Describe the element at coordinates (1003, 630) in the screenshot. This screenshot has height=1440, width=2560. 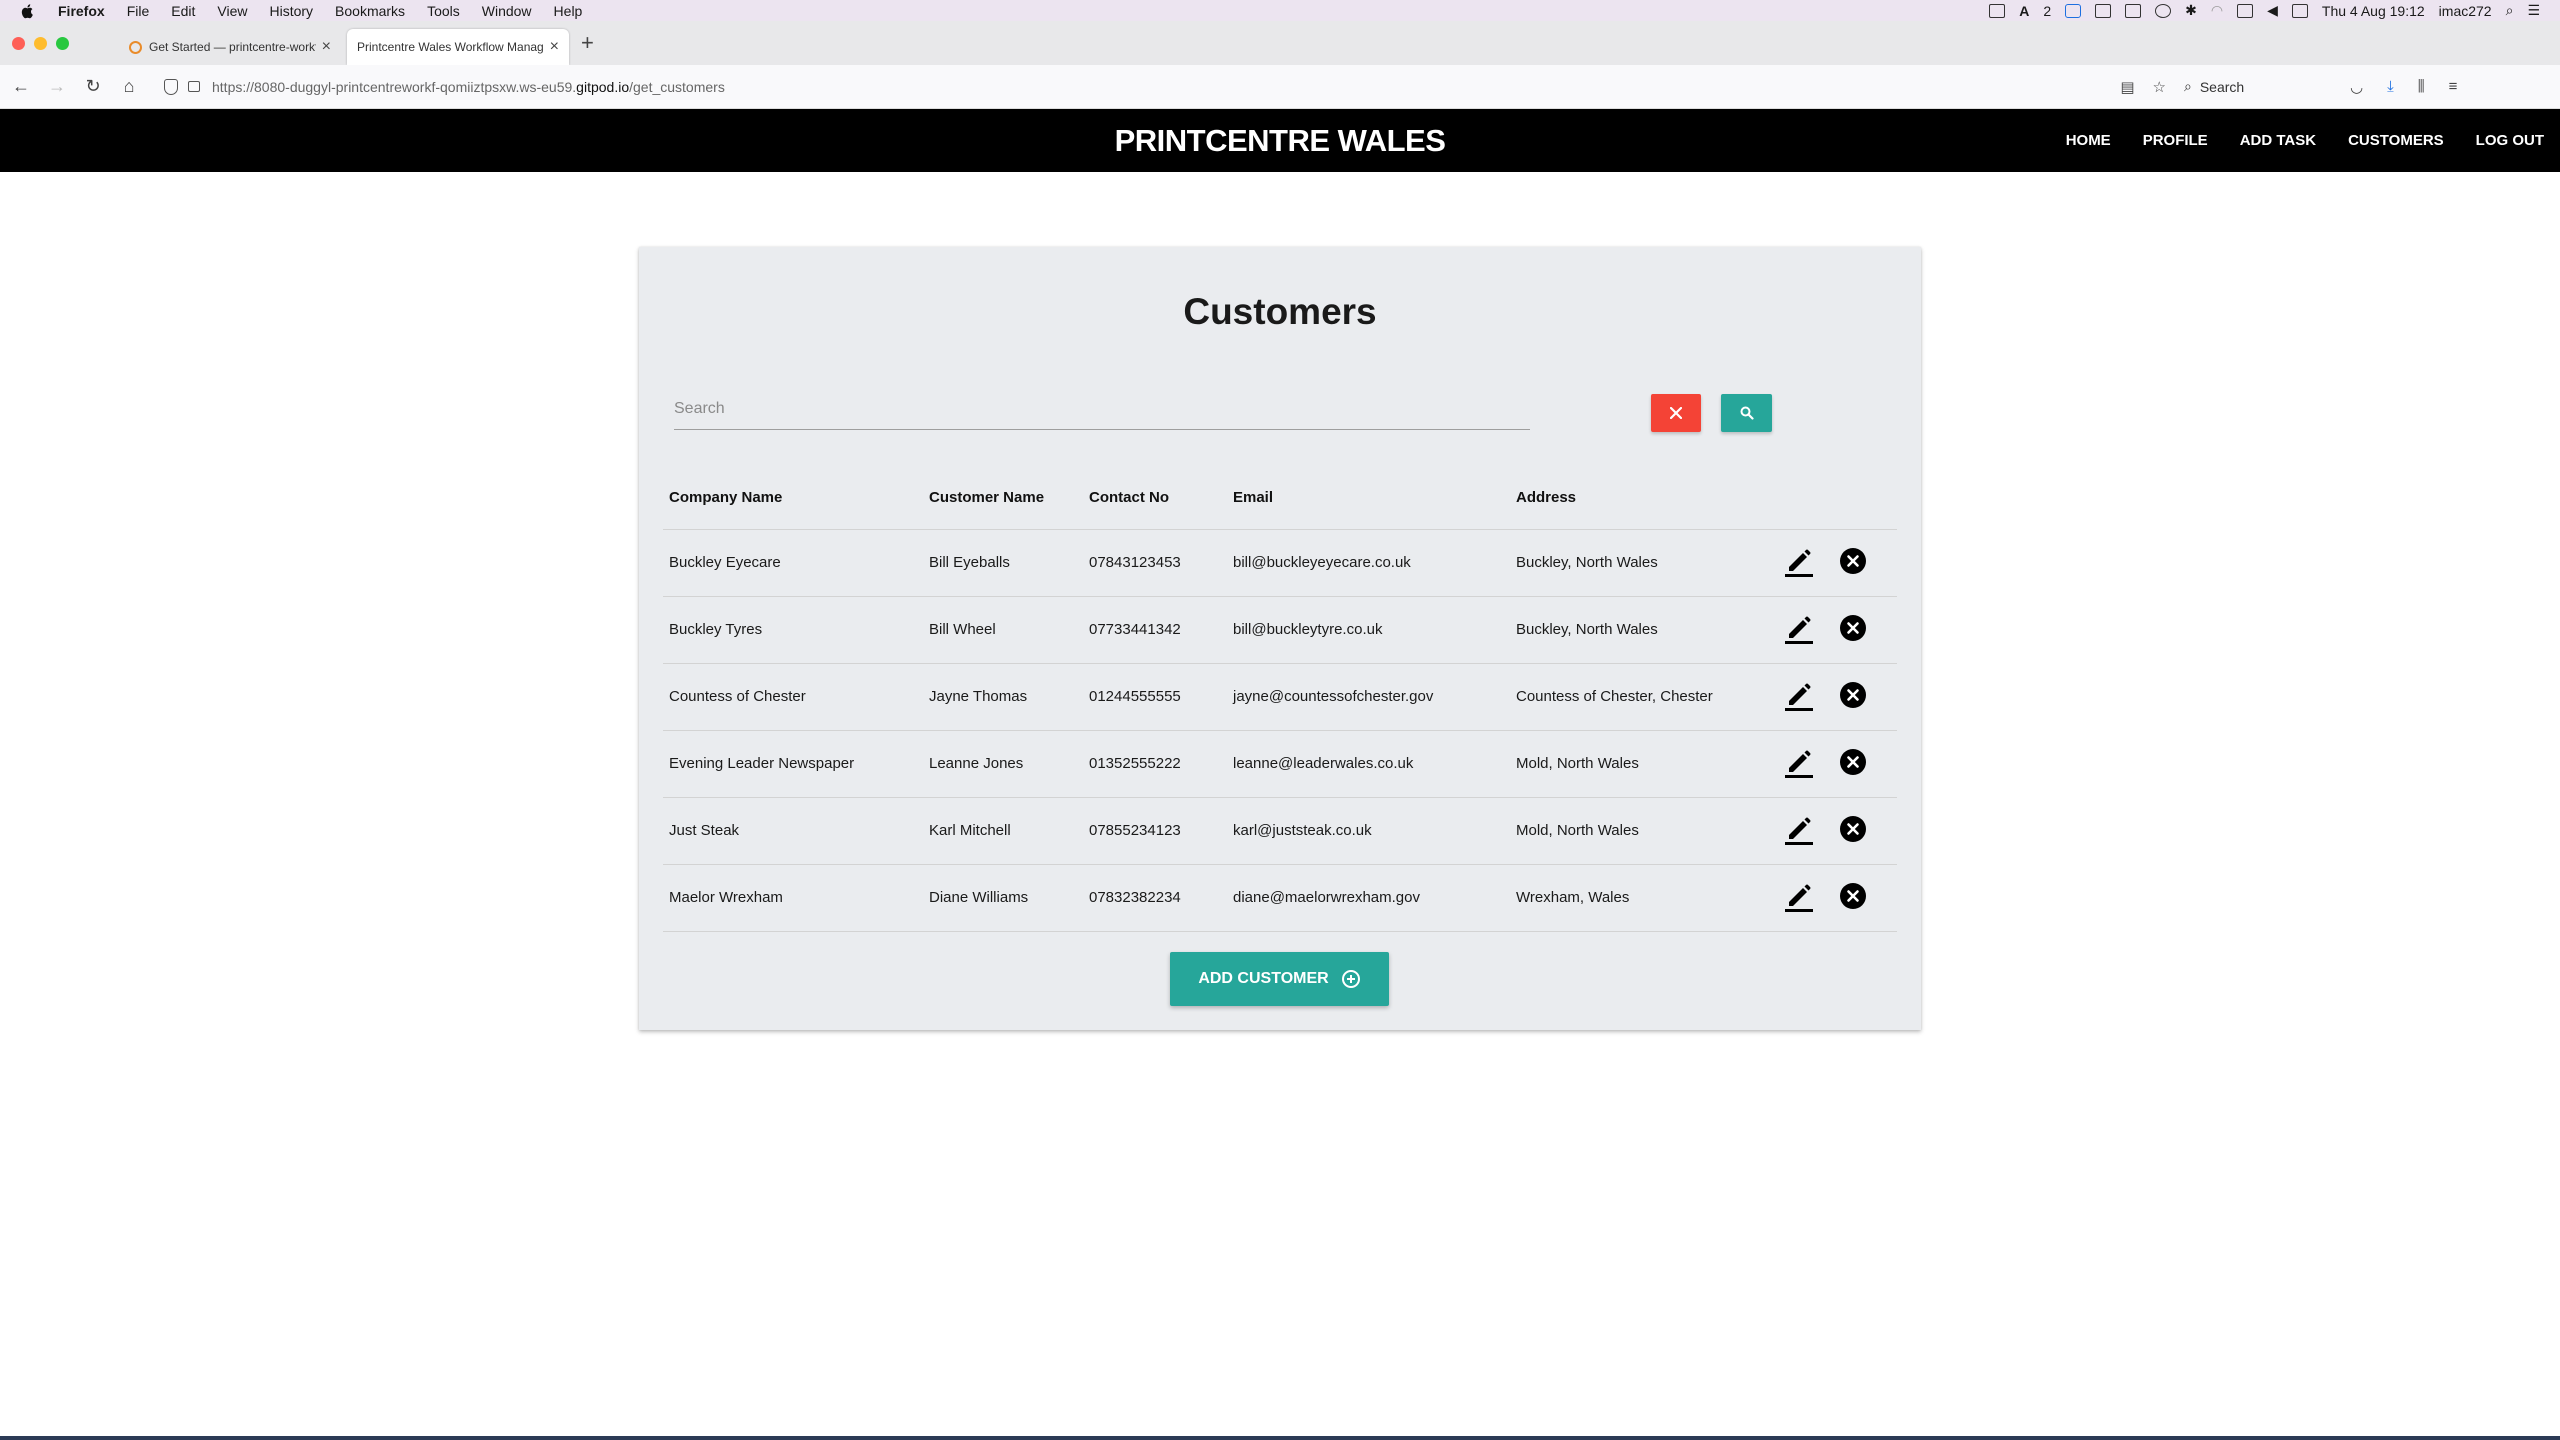
I see `cell-customer-name: Bill Wheel` at that location.